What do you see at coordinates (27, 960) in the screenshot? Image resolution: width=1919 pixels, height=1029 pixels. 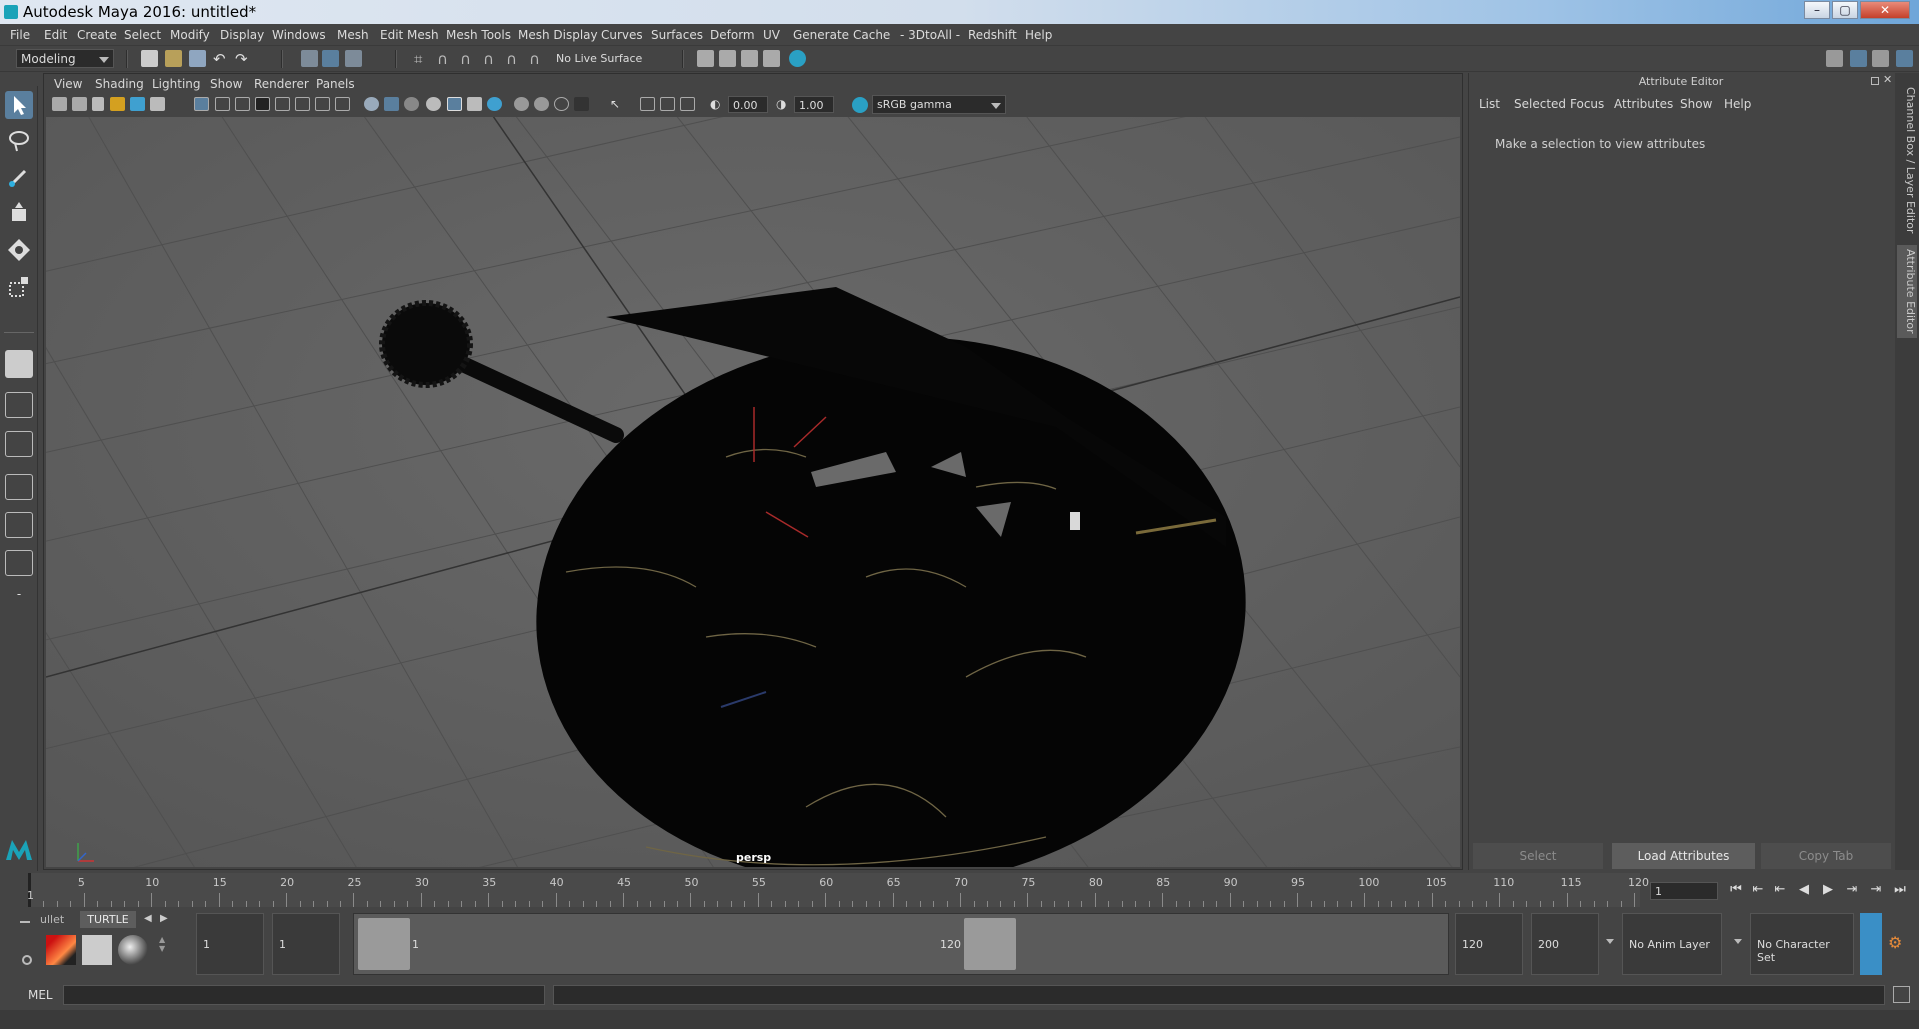 I see `shelf-settings-icon` at bounding box center [27, 960].